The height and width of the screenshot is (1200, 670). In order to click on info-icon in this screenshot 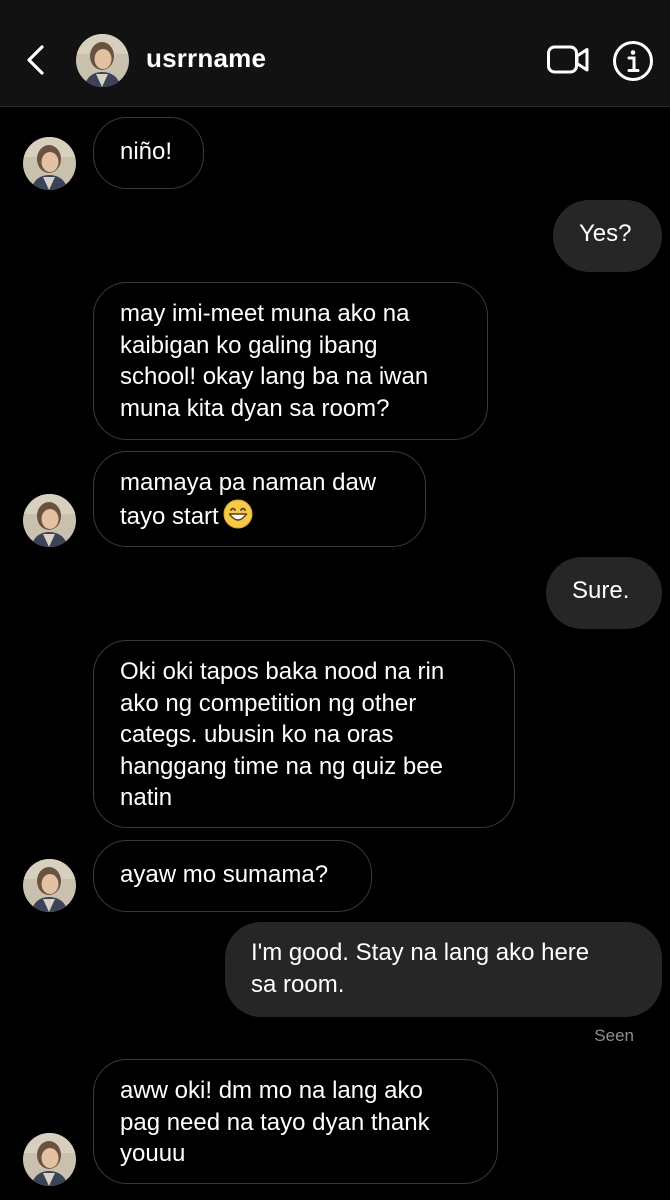, I will do `click(633, 61)`.